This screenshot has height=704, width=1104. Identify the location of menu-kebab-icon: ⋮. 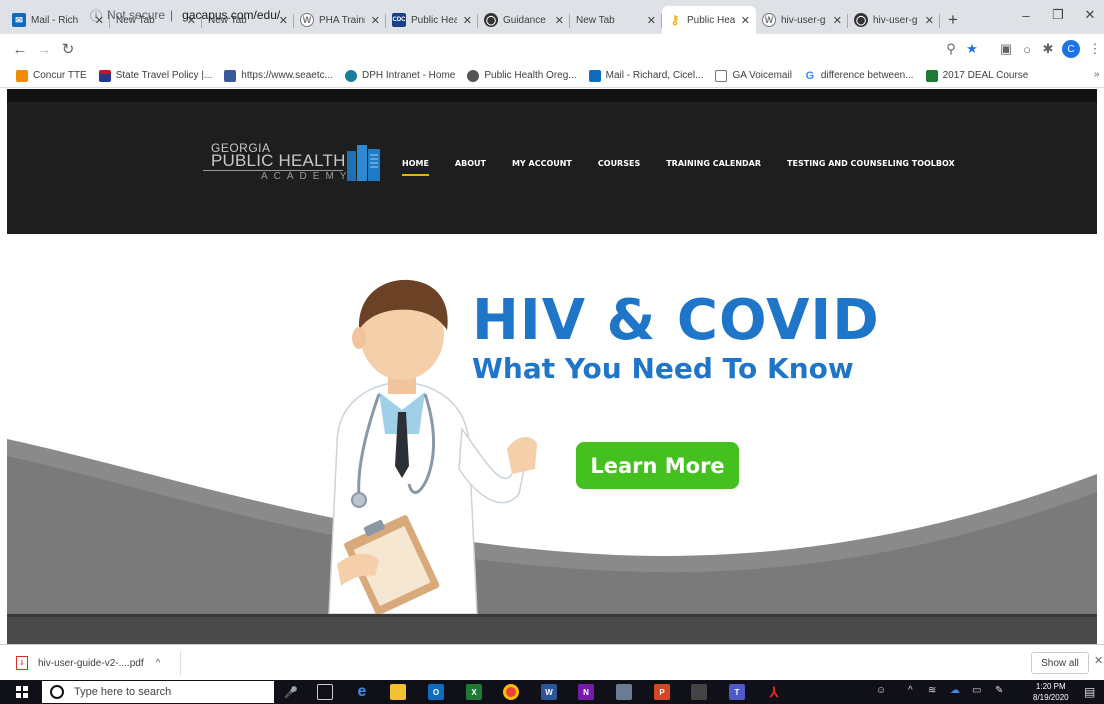
(1095, 49).